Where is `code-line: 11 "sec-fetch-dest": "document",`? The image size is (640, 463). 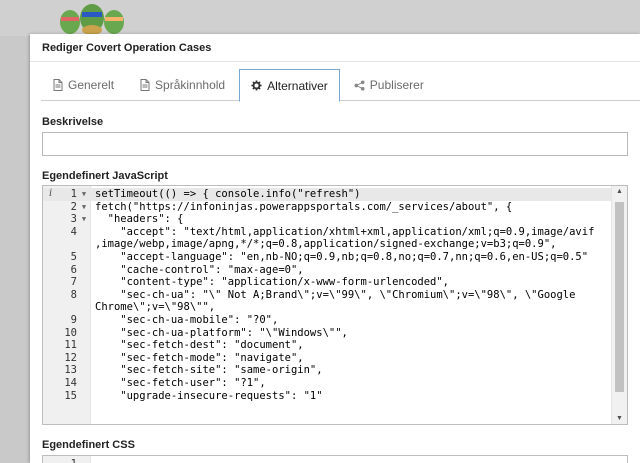 code-line: 11 "sec-fetch-dest": "document", is located at coordinates (327, 345).